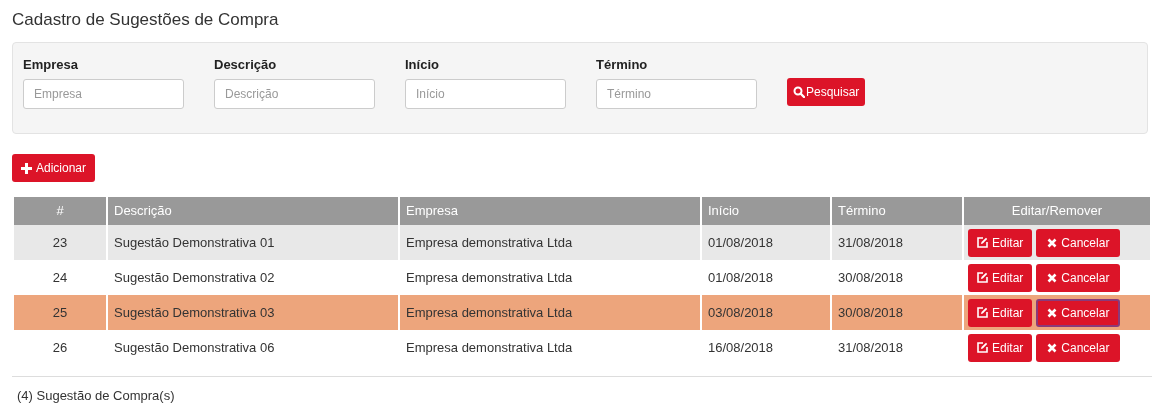 The height and width of the screenshot is (413, 1160). What do you see at coordinates (51, 64) in the screenshot?
I see `field-label: Empresa` at bounding box center [51, 64].